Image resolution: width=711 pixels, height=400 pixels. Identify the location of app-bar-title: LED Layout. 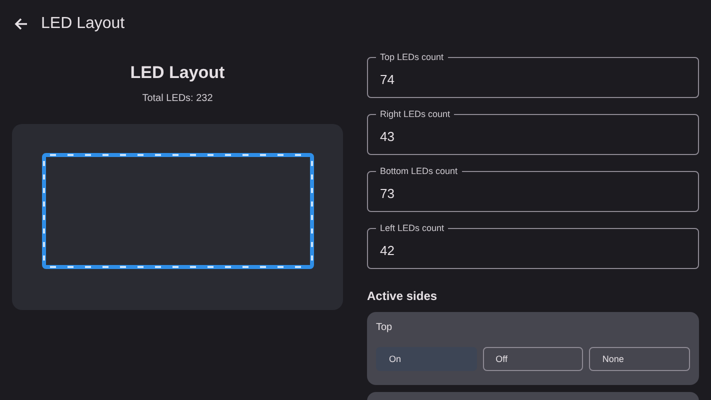
(83, 24).